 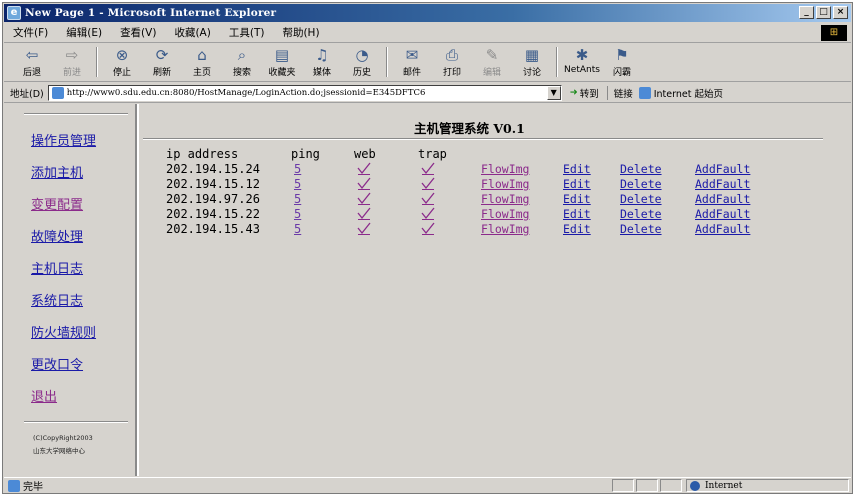 I want to click on page-icon, so click(x=57, y=92).